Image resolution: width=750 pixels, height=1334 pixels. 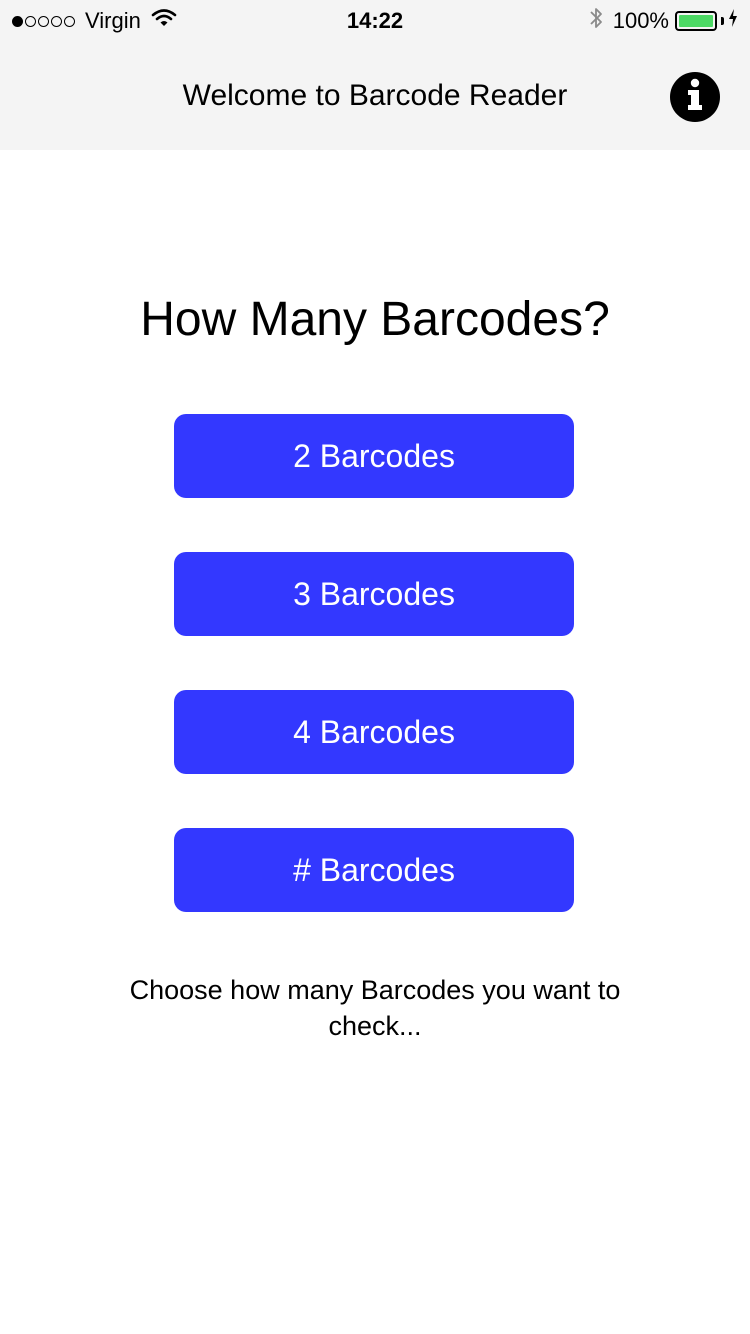 I want to click on bluetooth-icon, so click(x=596, y=21).